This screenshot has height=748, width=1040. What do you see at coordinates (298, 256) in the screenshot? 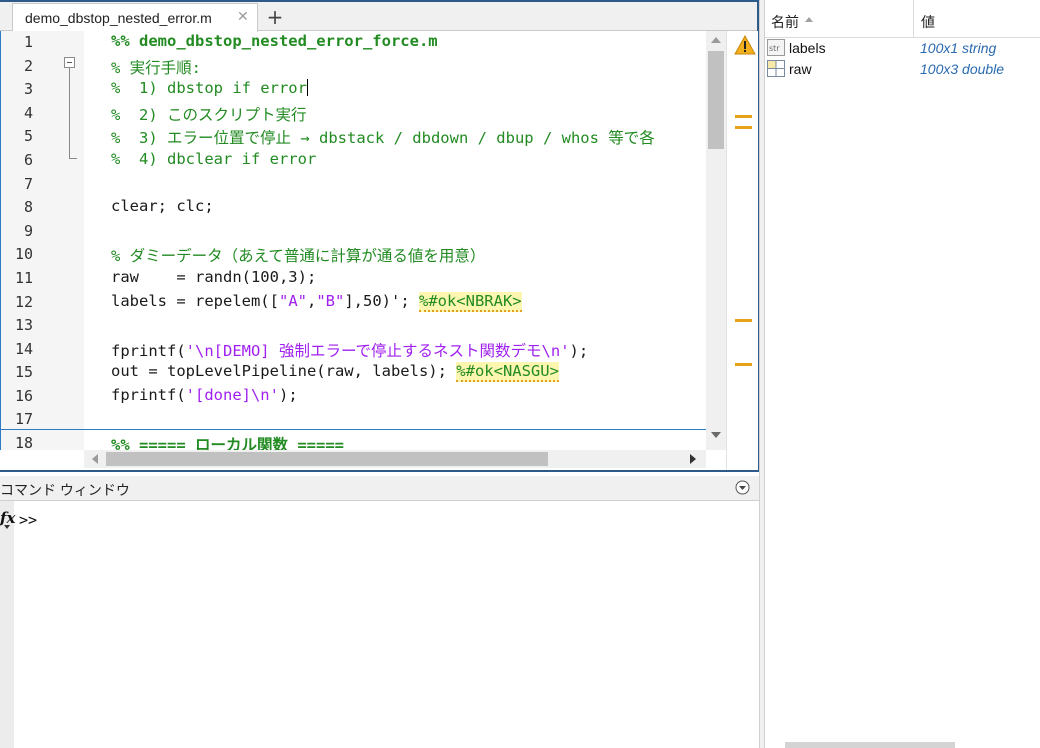
I see `code-line-10: % ダミーデータ（あえて普通に計算が通る値を用意）` at bounding box center [298, 256].